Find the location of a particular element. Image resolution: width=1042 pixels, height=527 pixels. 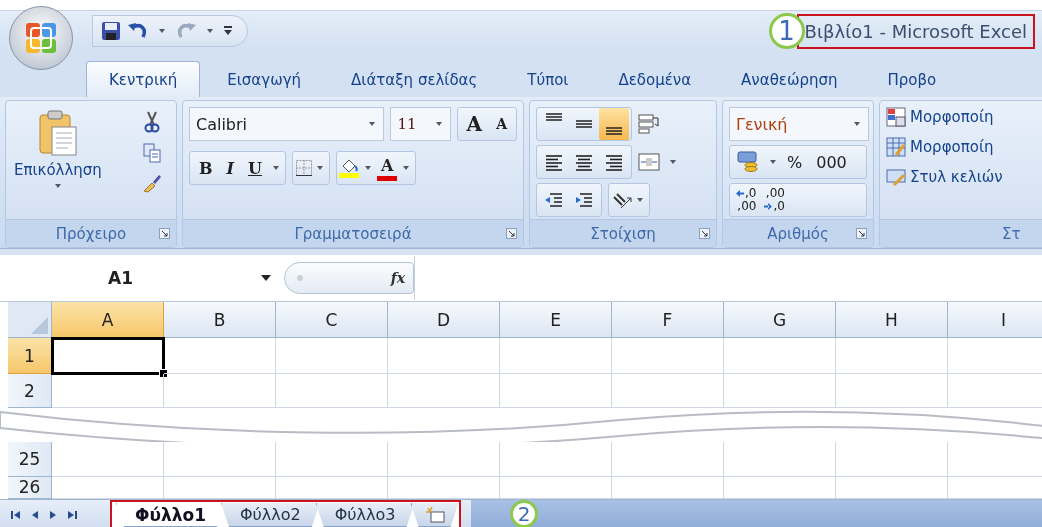

percent-style-button: % is located at coordinates (795, 162).